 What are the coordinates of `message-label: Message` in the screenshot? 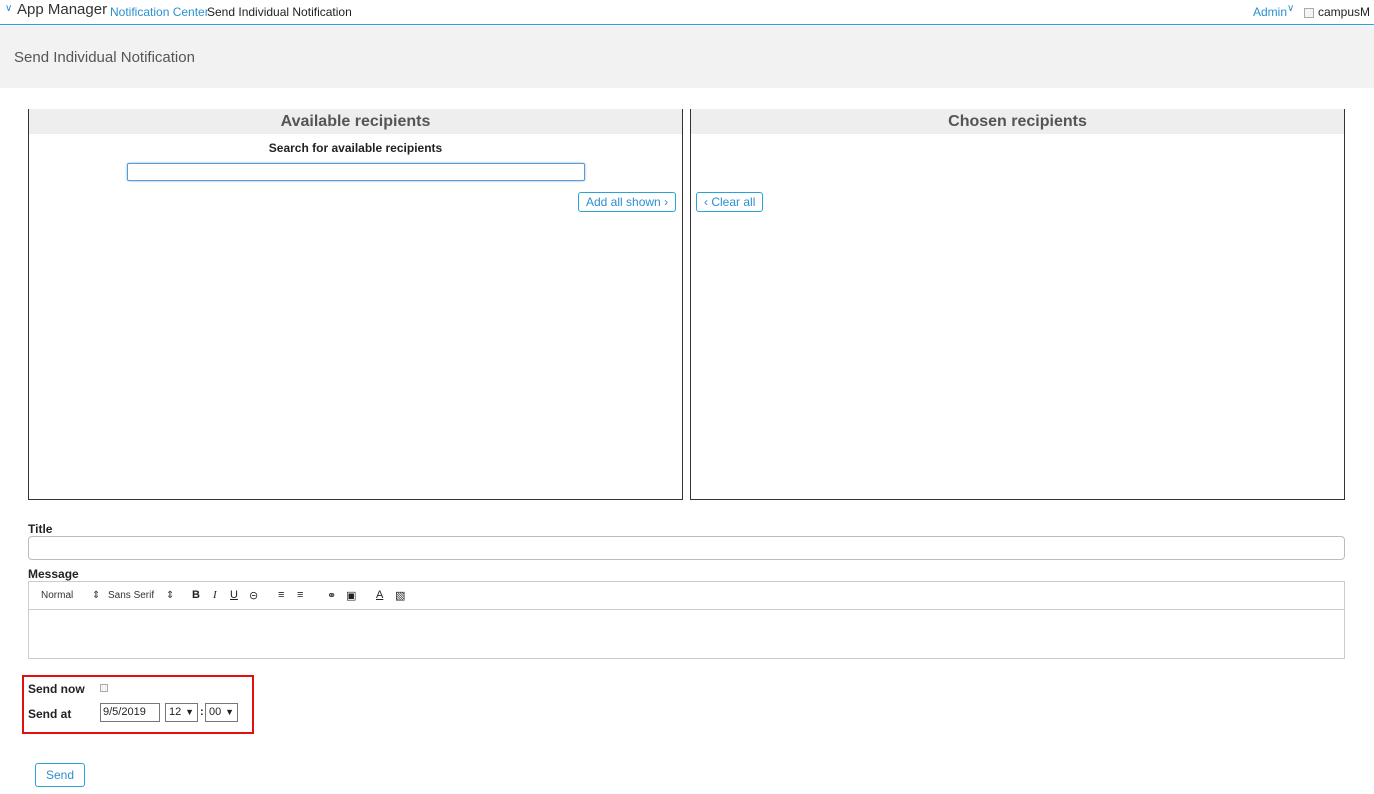 It's located at (53, 574).